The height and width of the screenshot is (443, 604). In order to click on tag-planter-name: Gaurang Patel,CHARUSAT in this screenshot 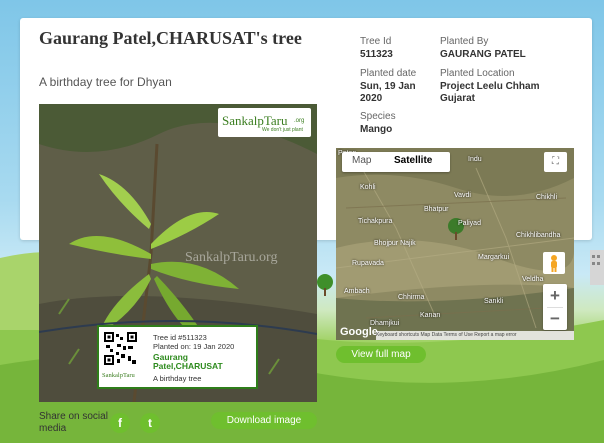, I will do `click(188, 361)`.